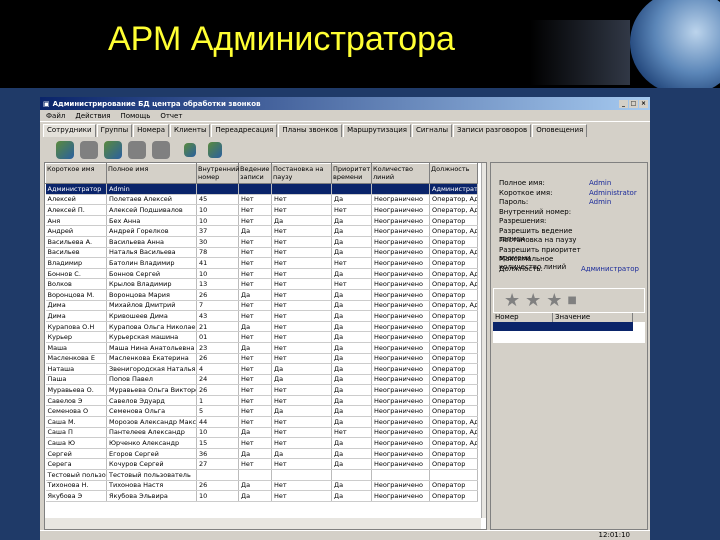 Image resolution: width=720 pixels, height=540 pixels. I want to click on table-cell: Владимир, so click(76, 263).